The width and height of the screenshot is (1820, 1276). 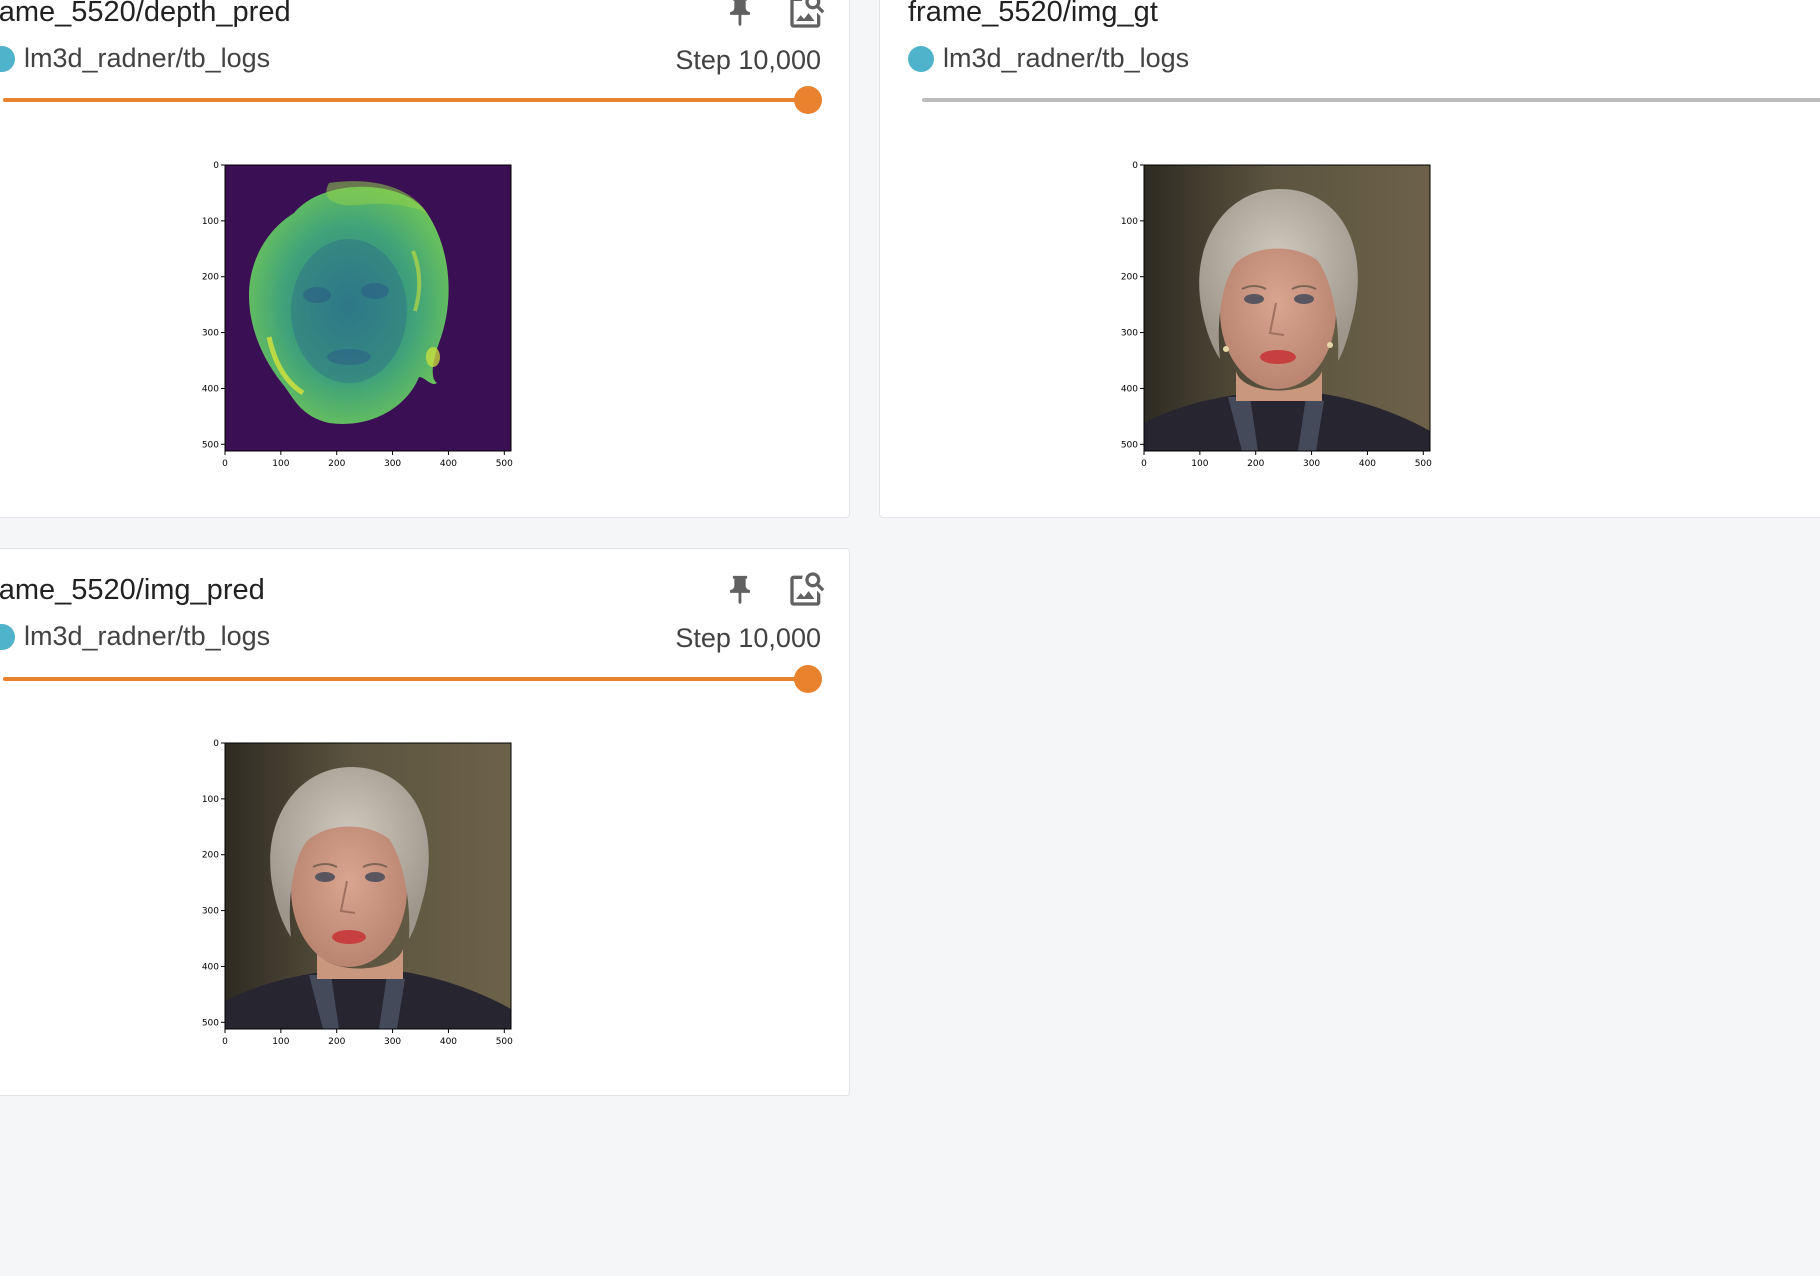 What do you see at coordinates (132, 590) in the screenshot?
I see `card-title: frame_5520/img_pred` at bounding box center [132, 590].